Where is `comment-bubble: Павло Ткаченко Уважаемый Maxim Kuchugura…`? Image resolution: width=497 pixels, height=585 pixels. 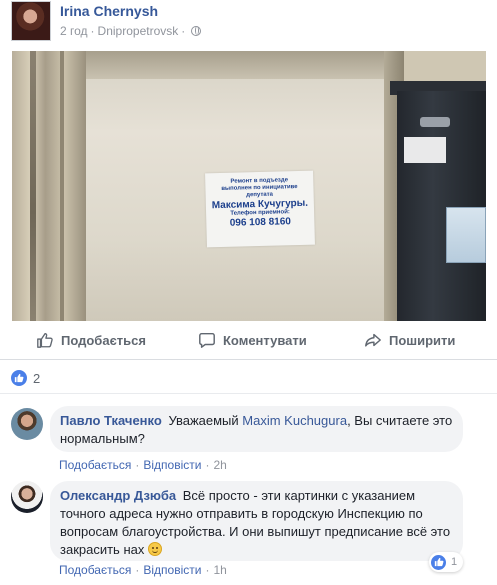
comment-bubble: Павло Ткаченко Уважаемый Maxim Kuchugura… is located at coordinates (256, 429).